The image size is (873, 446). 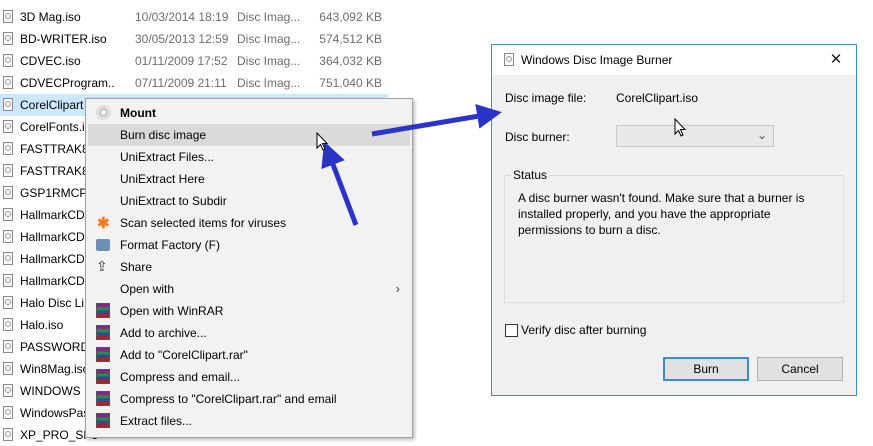 What do you see at coordinates (836, 60) in the screenshot?
I see `close-icon: ✕` at bounding box center [836, 60].